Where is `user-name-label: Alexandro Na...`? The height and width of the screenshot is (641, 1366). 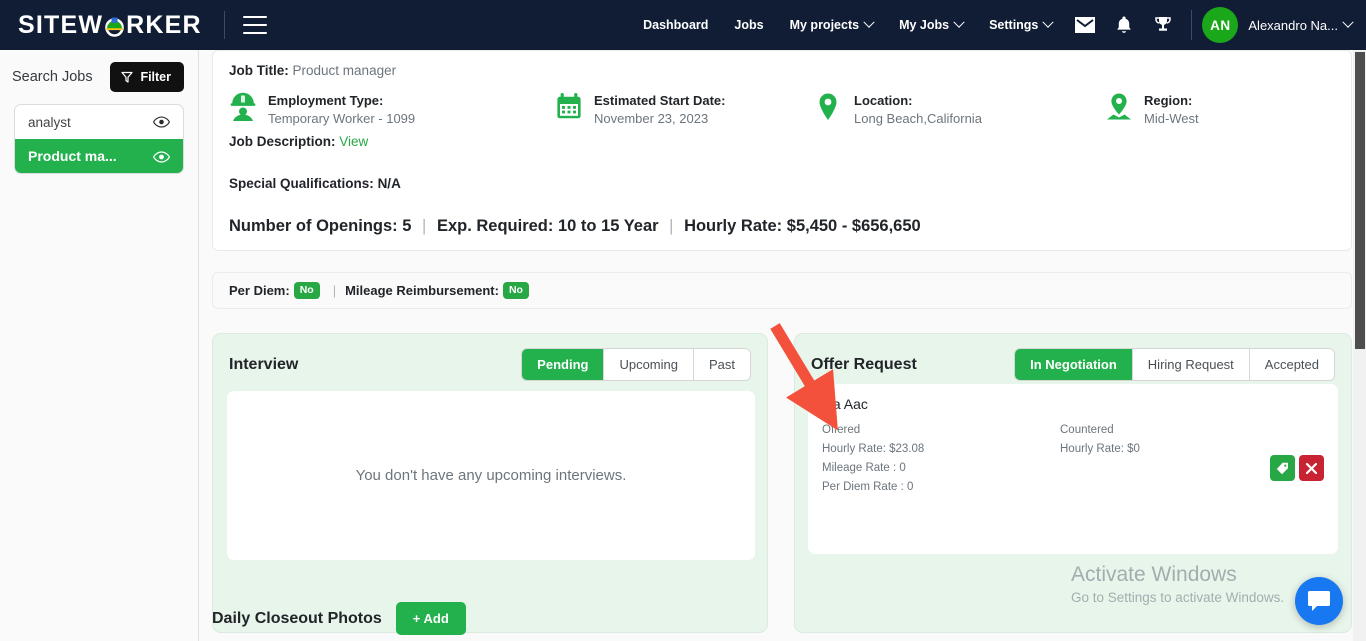 user-name-label: Alexandro Na... is located at coordinates (1293, 25).